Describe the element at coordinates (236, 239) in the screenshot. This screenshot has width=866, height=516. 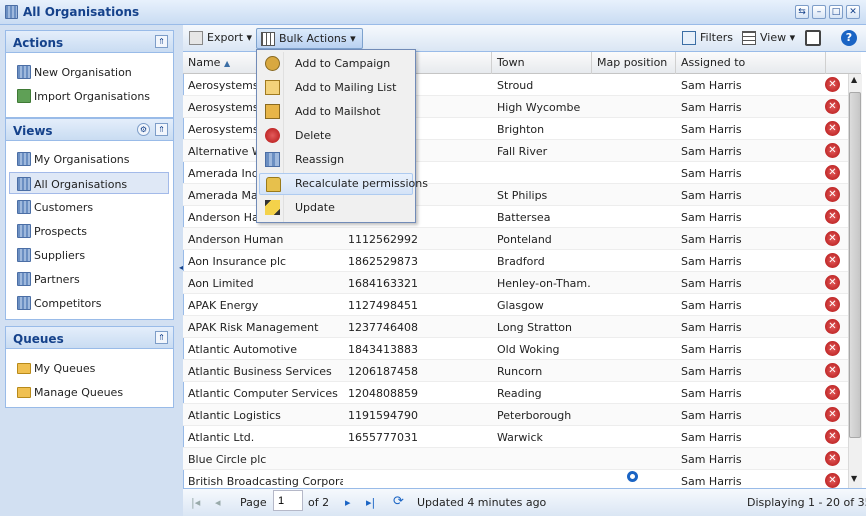
I see `cell-name: Anderson Human` at that location.